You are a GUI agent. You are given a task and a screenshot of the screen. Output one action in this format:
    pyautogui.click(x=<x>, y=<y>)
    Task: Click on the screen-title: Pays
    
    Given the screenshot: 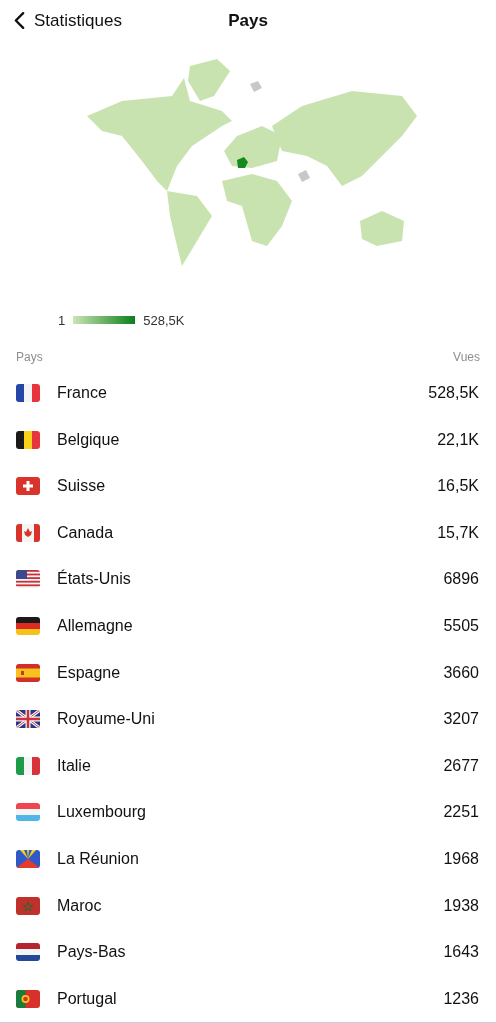 What is the action you would take?
    pyautogui.click(x=248, y=20)
    